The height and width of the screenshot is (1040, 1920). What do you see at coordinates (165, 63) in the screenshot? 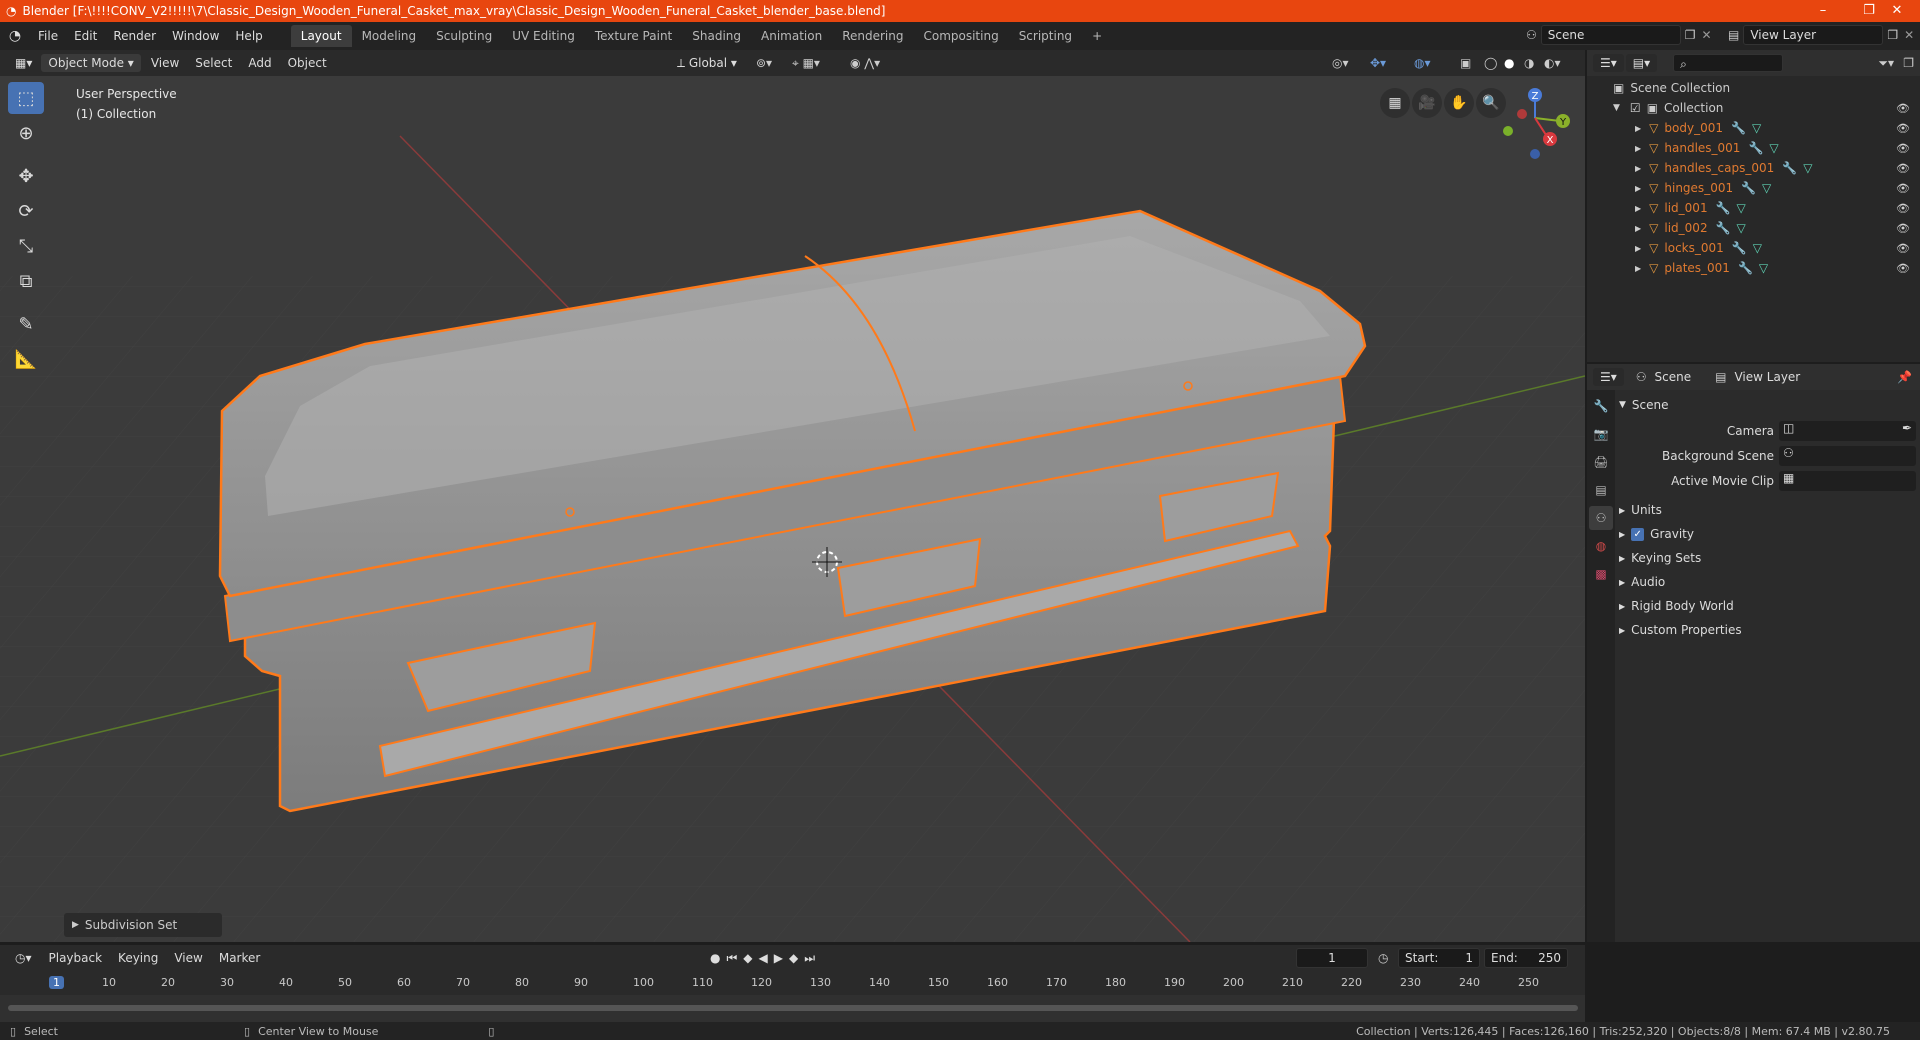
I see `viewport-menu-view: View` at bounding box center [165, 63].